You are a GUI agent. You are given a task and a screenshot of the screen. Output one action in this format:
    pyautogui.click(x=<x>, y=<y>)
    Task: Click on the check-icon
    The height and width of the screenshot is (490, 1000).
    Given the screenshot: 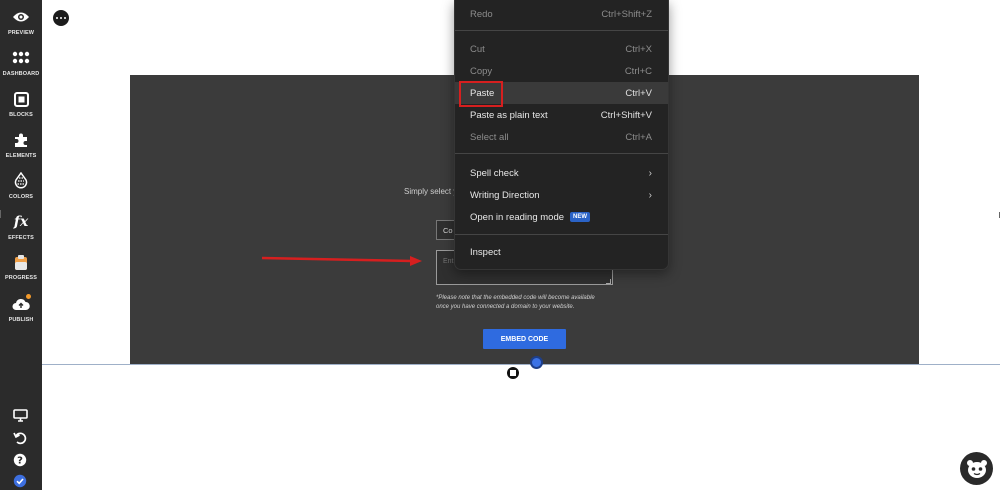 What is the action you would take?
    pyautogui.click(x=20, y=481)
    